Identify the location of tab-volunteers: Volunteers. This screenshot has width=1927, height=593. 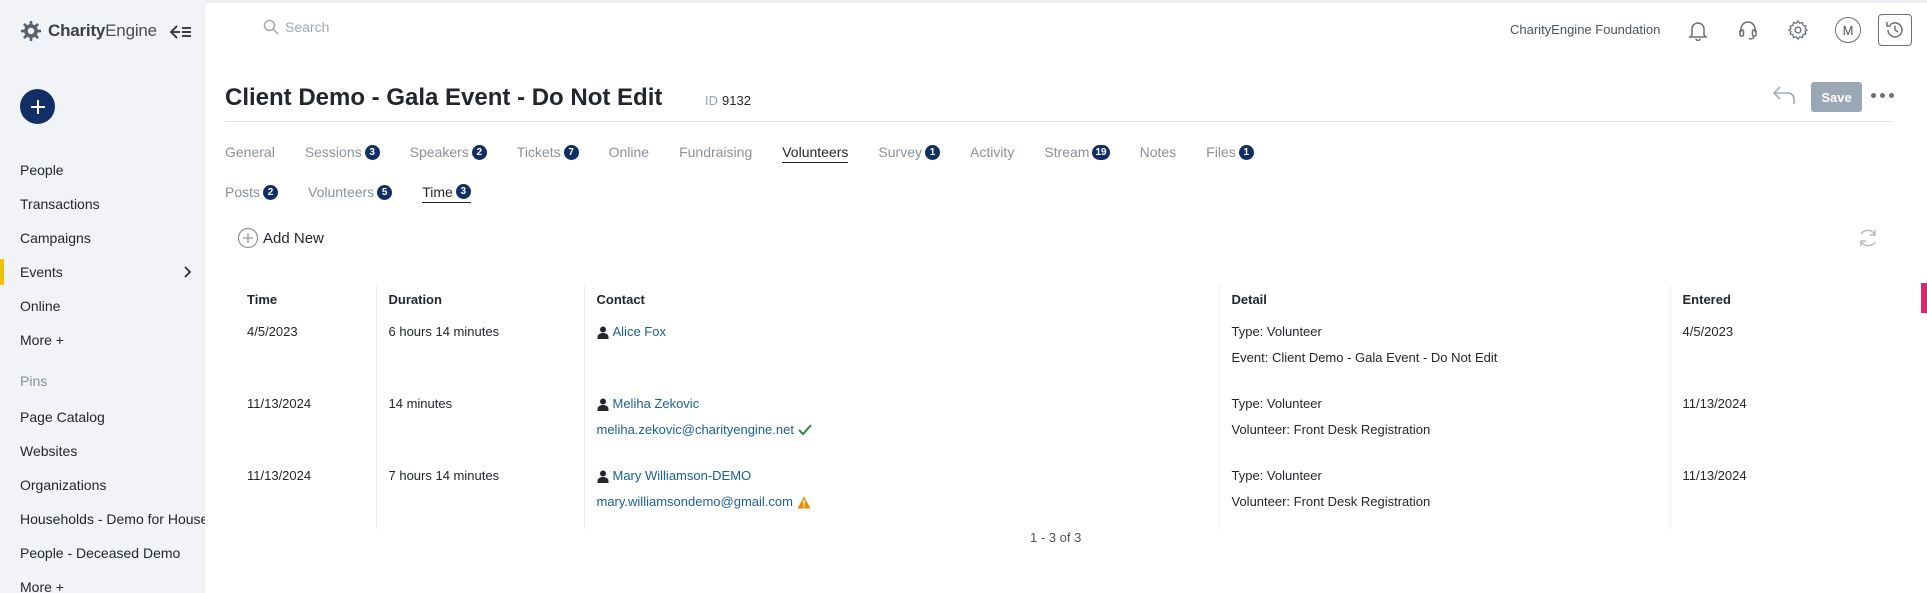
(815, 152).